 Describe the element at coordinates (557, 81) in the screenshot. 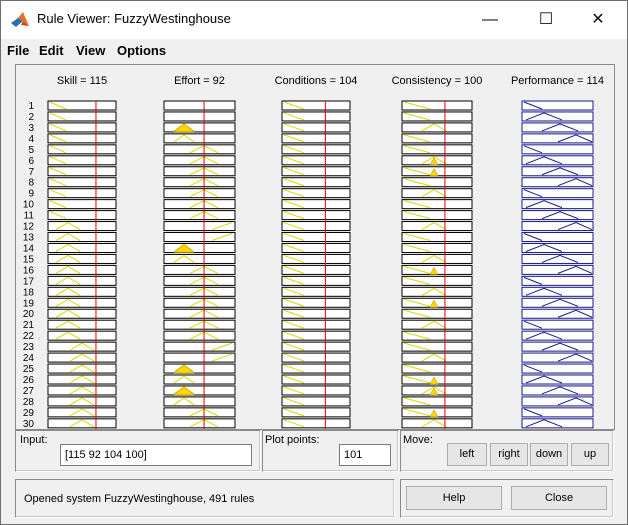

I see `column-header: Performance = 114` at that location.